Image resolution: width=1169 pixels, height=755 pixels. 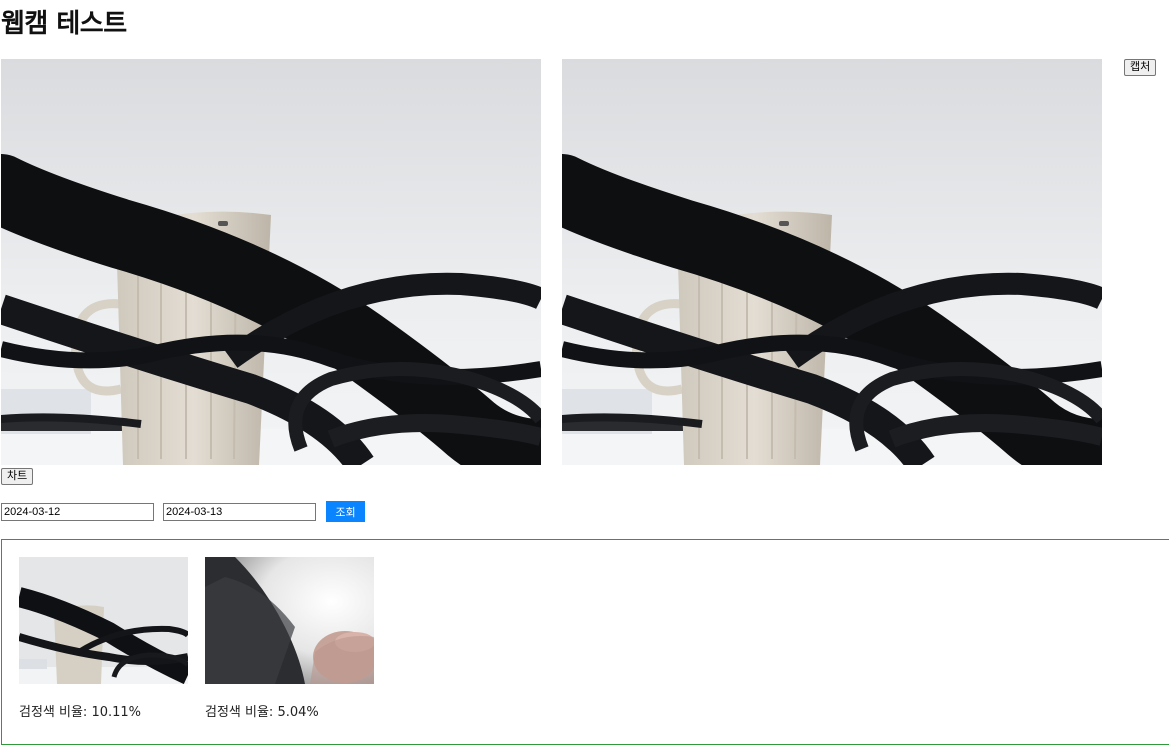 What do you see at coordinates (116, 712) in the screenshot?
I see `black-ratio-value: 10.11%` at bounding box center [116, 712].